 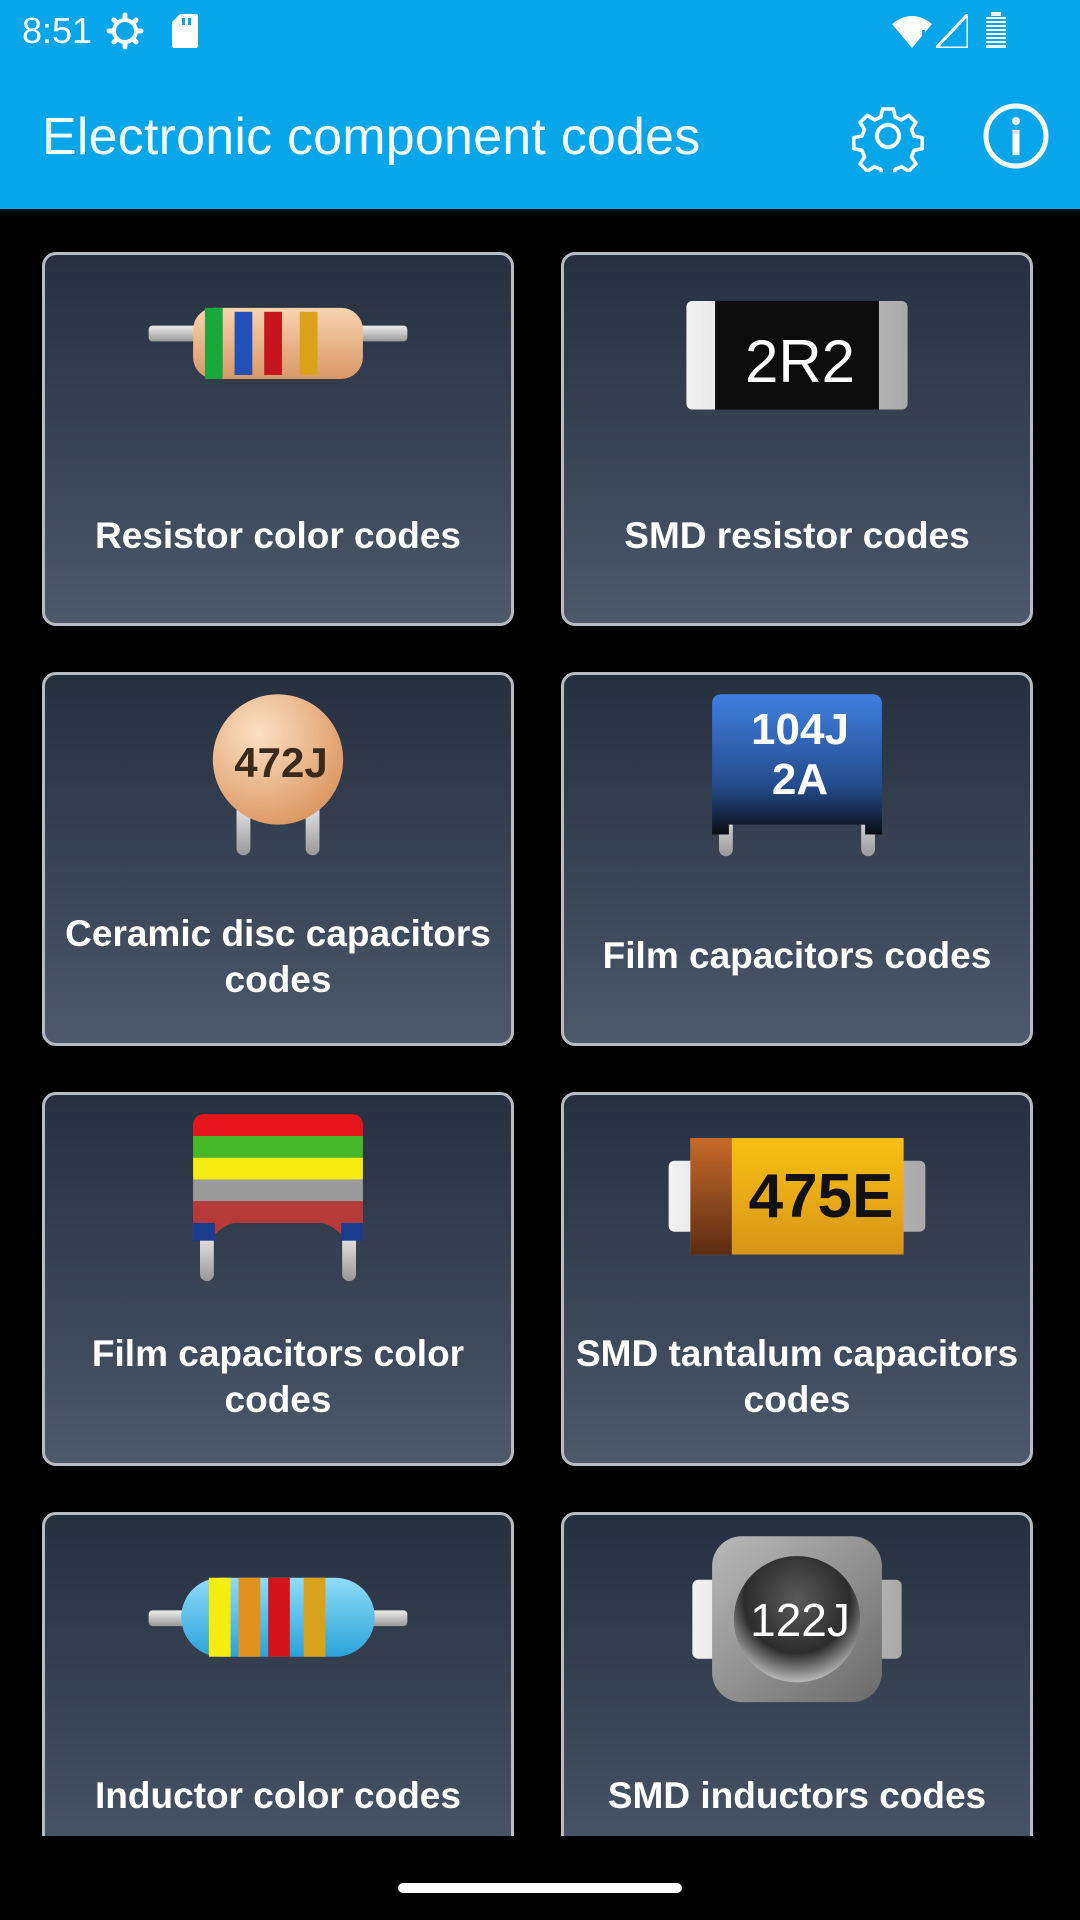 I want to click on film-capacitor-color-icon, so click(x=278, y=1198).